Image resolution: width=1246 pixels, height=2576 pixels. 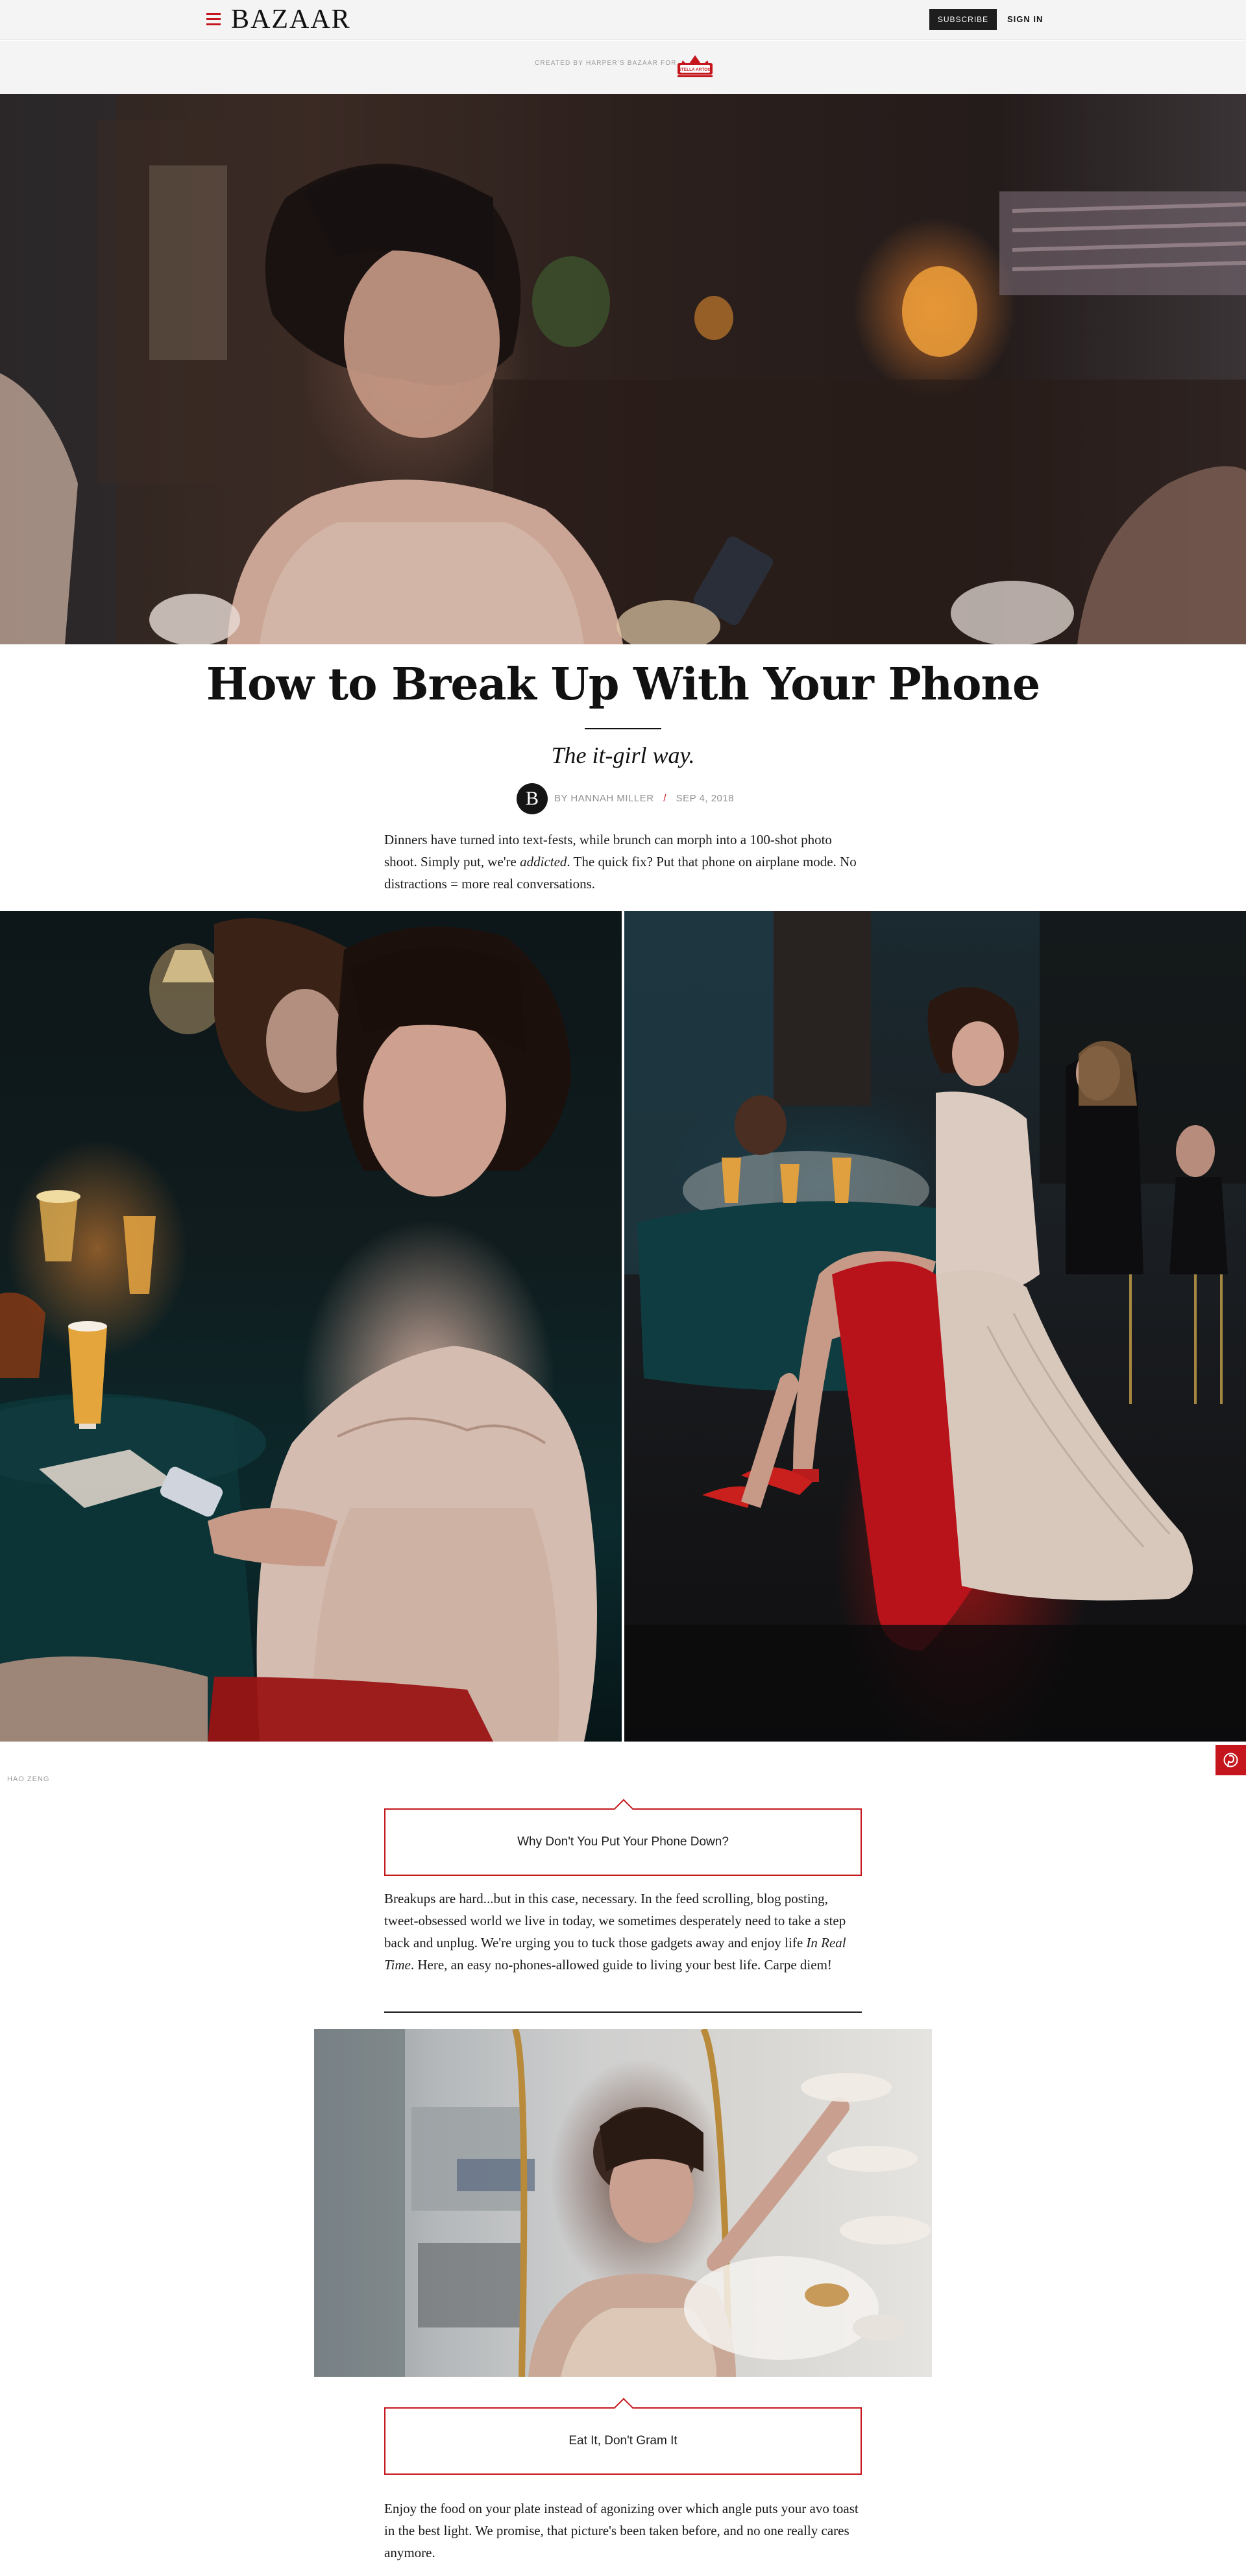 What do you see at coordinates (604, 798) in the screenshot?
I see `author-name: BY HANNAH MILLER` at bounding box center [604, 798].